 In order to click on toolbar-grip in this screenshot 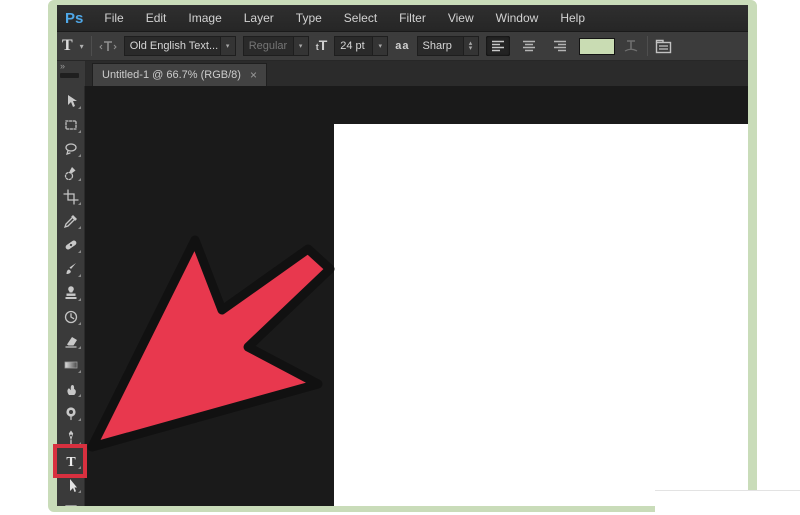, I will do `click(69, 75)`.